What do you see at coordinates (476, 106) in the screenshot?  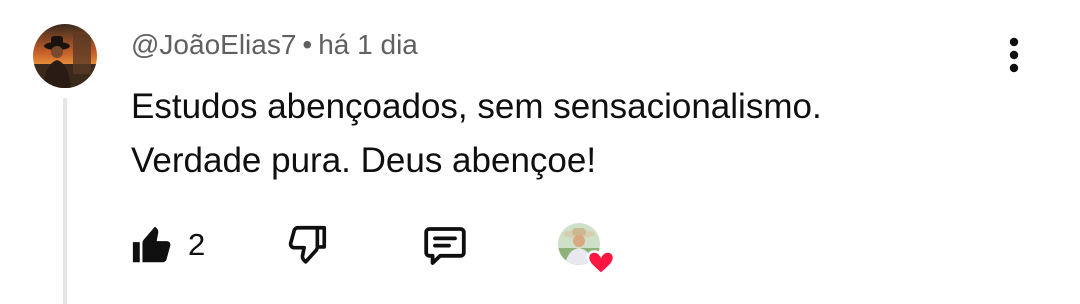 I see `comment-text-line: Estudos abençoados, sem sensacionalismo.` at bounding box center [476, 106].